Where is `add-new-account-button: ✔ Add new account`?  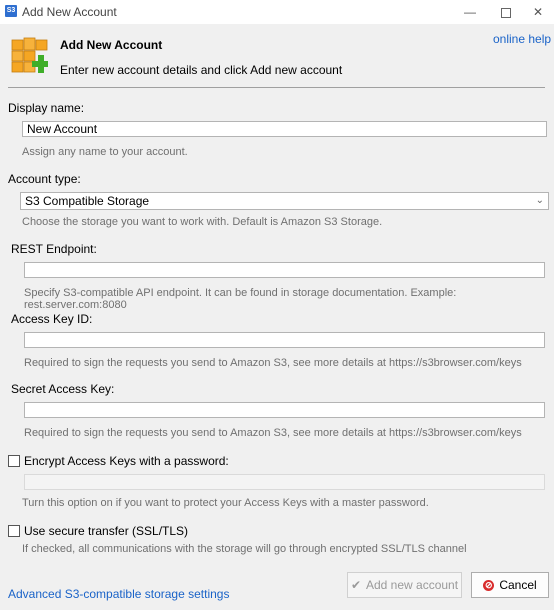
add-new-account-button: ✔ Add new account is located at coordinates (404, 585).